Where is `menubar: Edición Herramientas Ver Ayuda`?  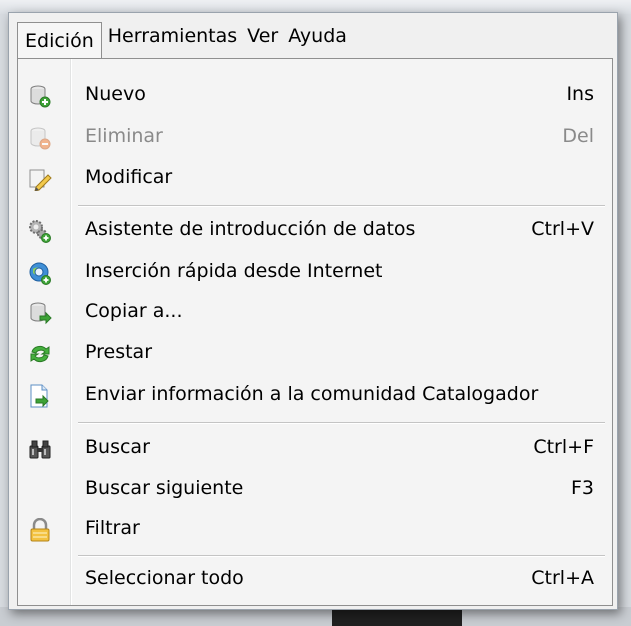
menubar: Edición Herramientas Ver Ayuda is located at coordinates (313, 36).